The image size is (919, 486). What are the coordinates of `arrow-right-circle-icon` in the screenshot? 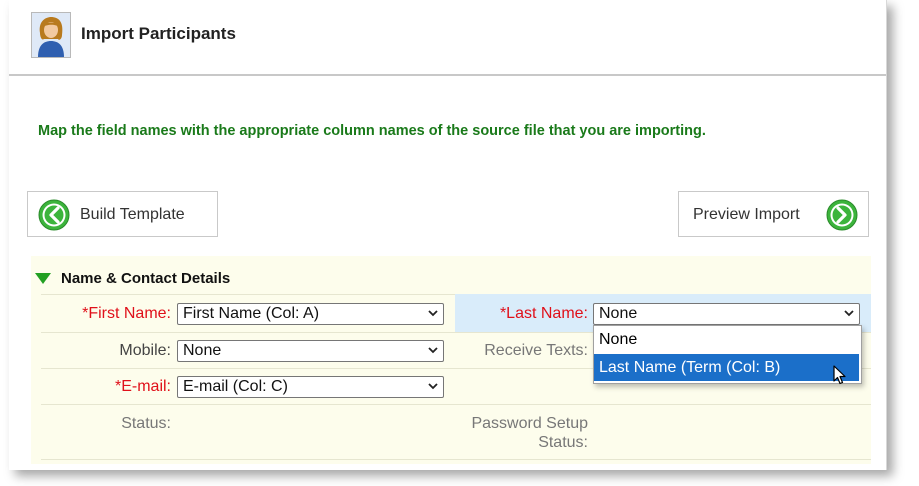 It's located at (842, 215).